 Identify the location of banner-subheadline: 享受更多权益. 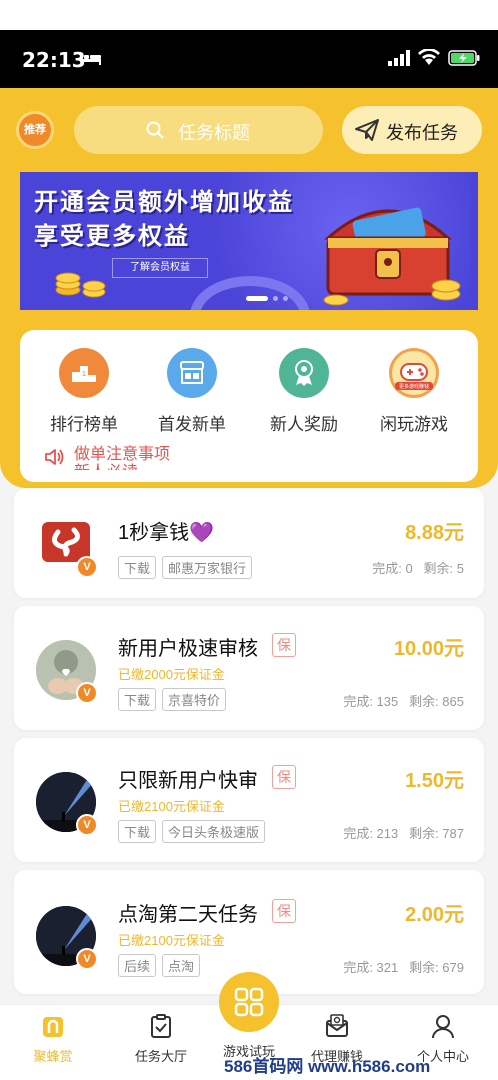
(112, 236).